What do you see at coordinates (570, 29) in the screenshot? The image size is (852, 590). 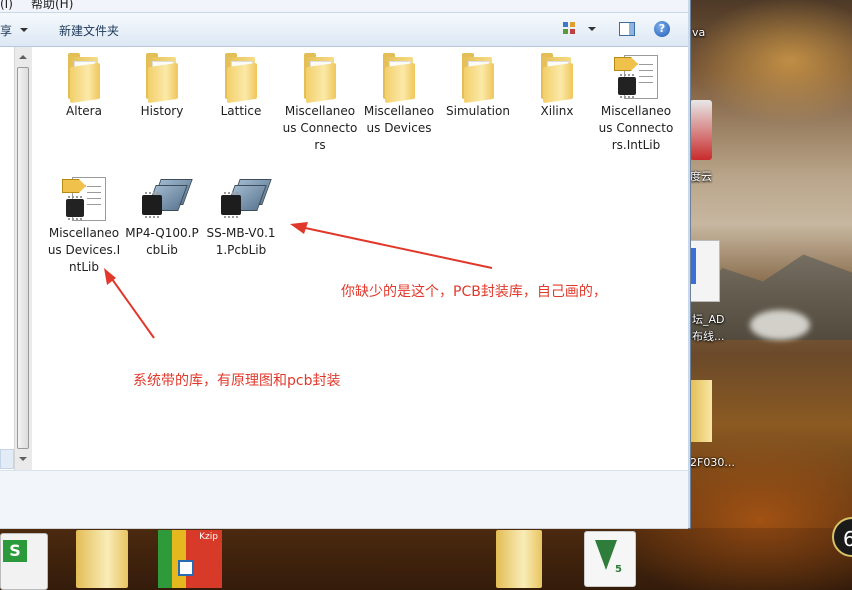 I see `view-options-icon` at bounding box center [570, 29].